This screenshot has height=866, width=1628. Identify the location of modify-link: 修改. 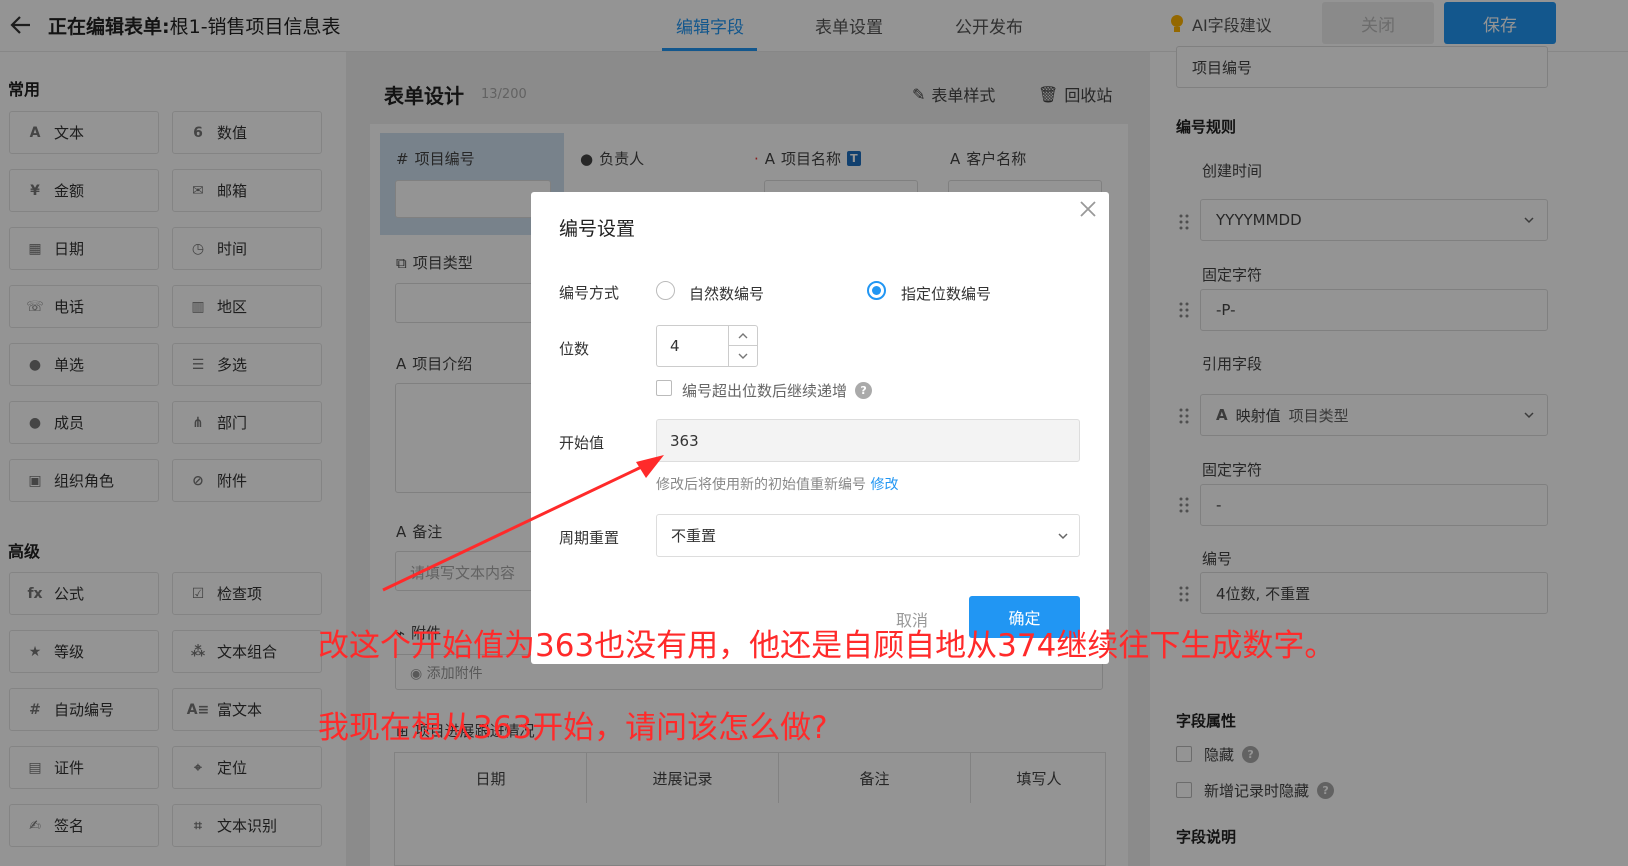
(884, 485).